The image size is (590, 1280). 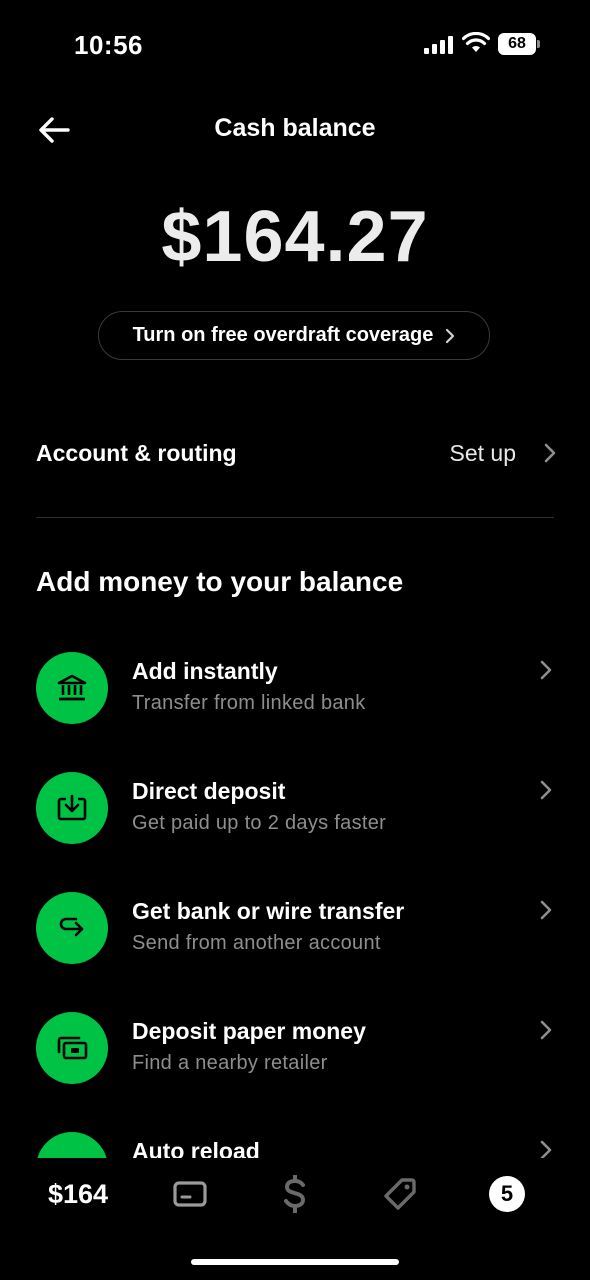 What do you see at coordinates (259, 823) in the screenshot?
I see `list-item-subtitle: Get paid up to 2 days faster` at bounding box center [259, 823].